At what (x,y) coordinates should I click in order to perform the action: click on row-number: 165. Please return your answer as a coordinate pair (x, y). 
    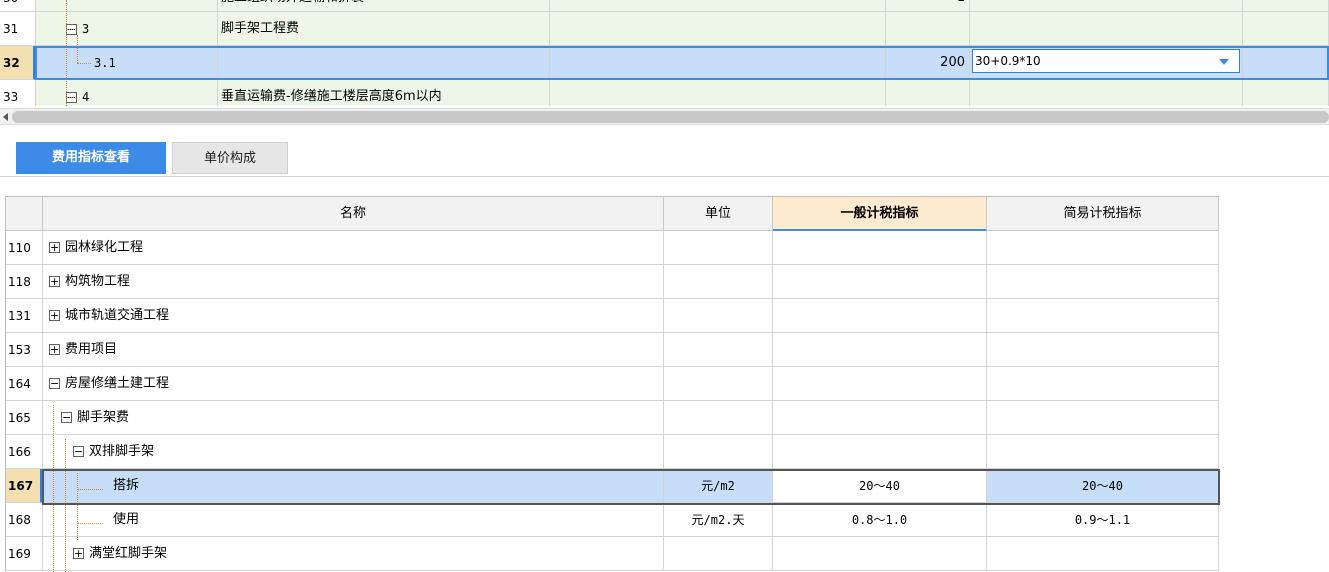
    Looking at the image, I should click on (24, 418).